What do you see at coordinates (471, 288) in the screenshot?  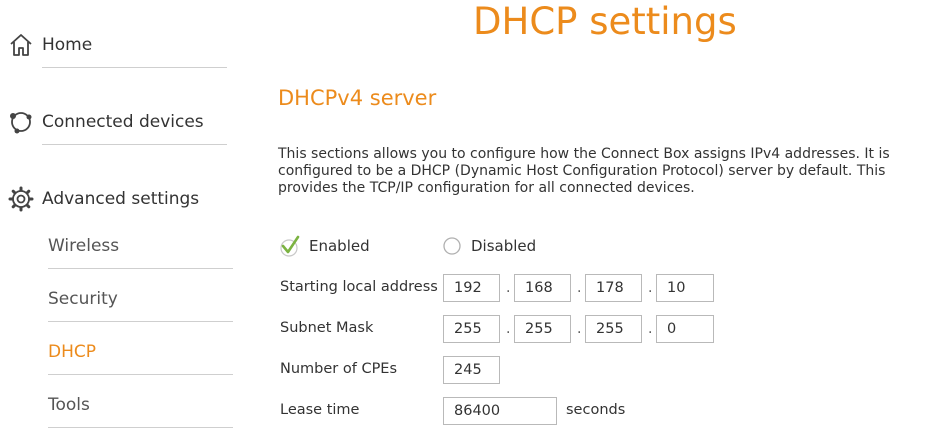 I see `start-octet-1-input` at bounding box center [471, 288].